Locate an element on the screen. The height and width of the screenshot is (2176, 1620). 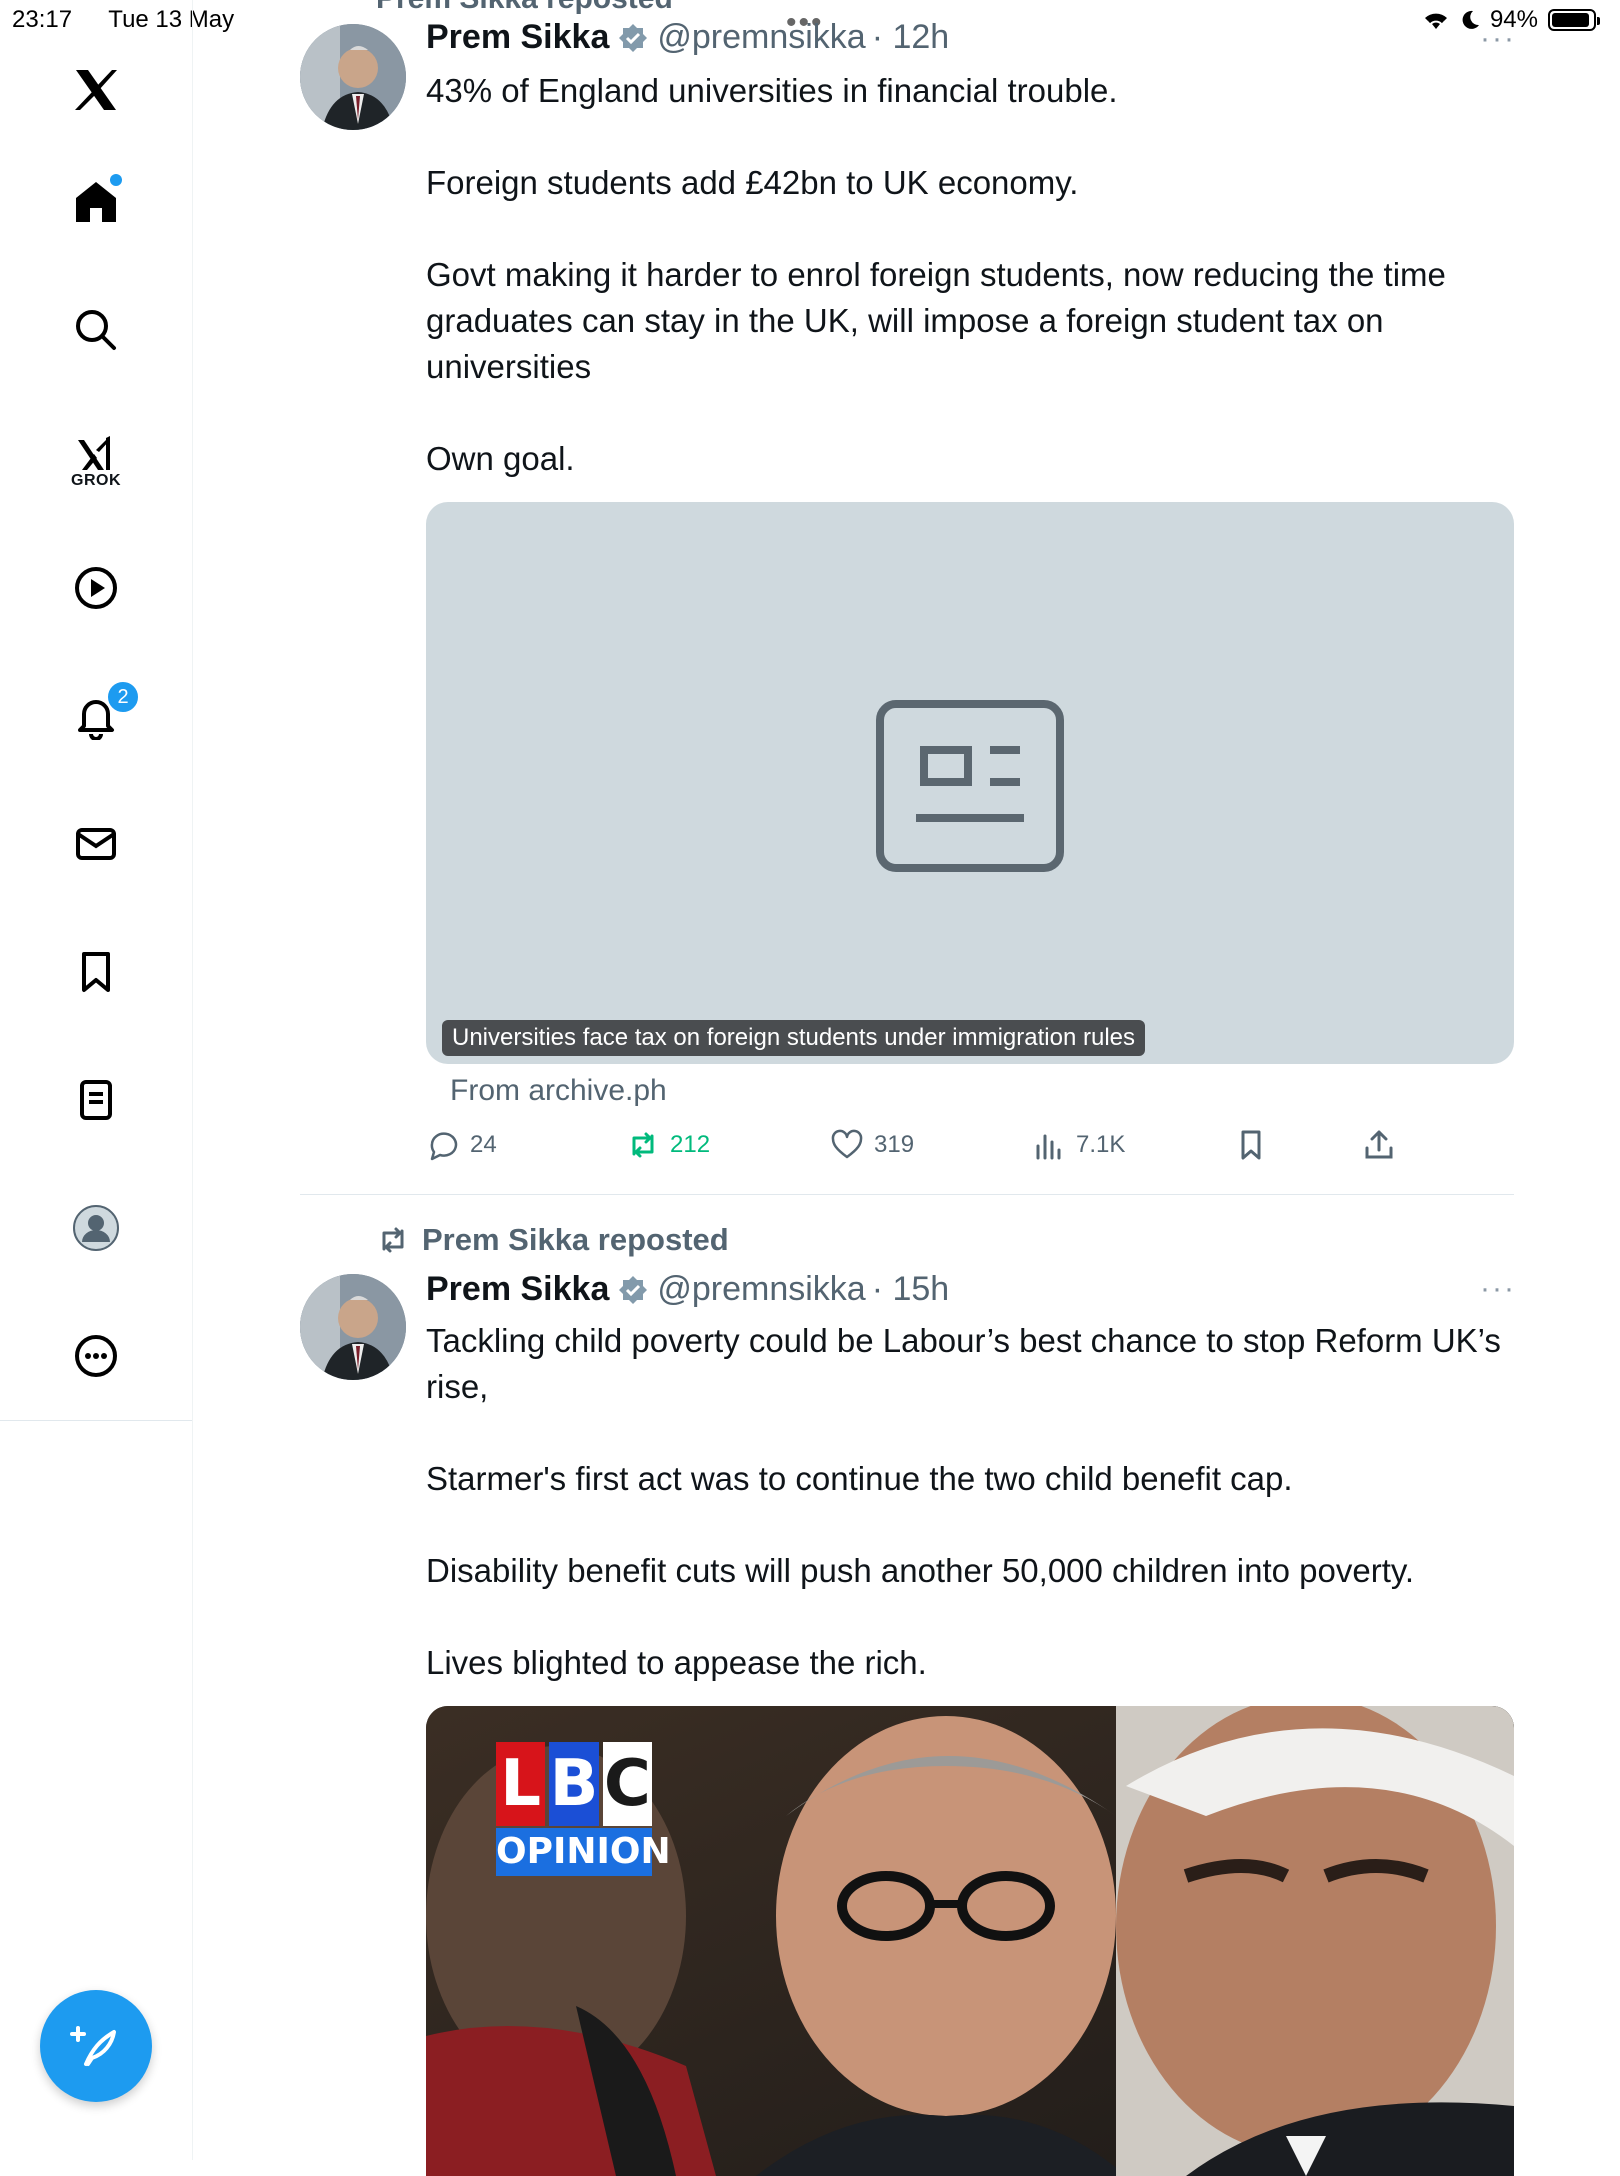
sidebar-item-profile is located at coordinates (96, 1228).